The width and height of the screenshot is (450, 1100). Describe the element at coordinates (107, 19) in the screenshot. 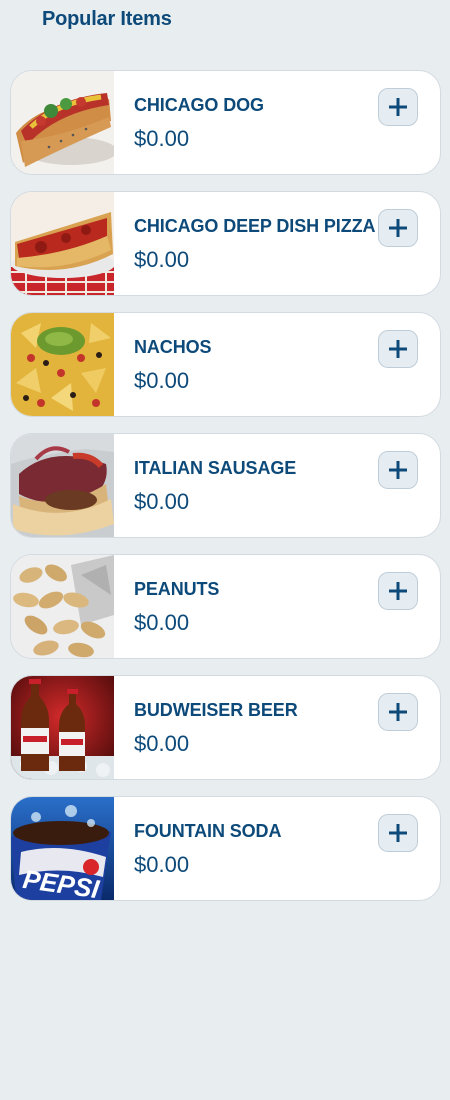

I see `section-title: Popular Items` at that location.